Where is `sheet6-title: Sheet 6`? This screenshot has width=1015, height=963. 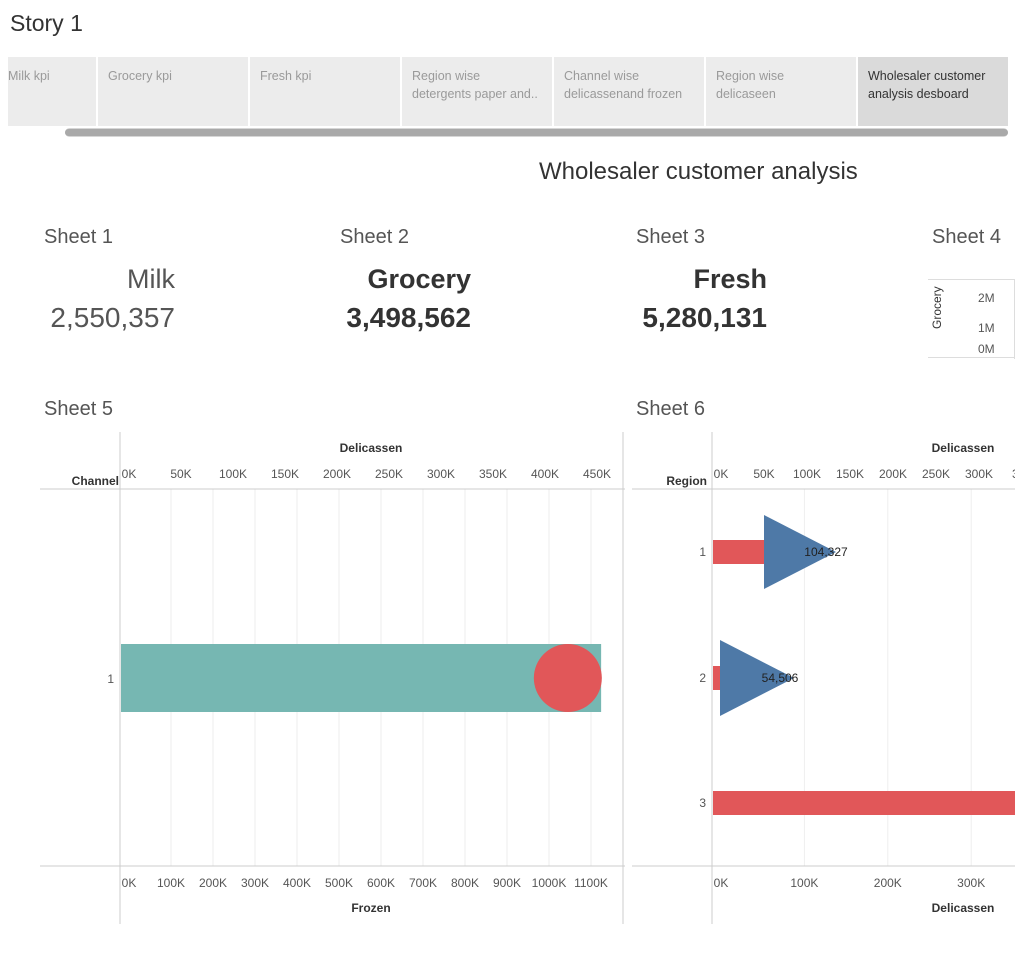 sheet6-title: Sheet 6 is located at coordinates (670, 409).